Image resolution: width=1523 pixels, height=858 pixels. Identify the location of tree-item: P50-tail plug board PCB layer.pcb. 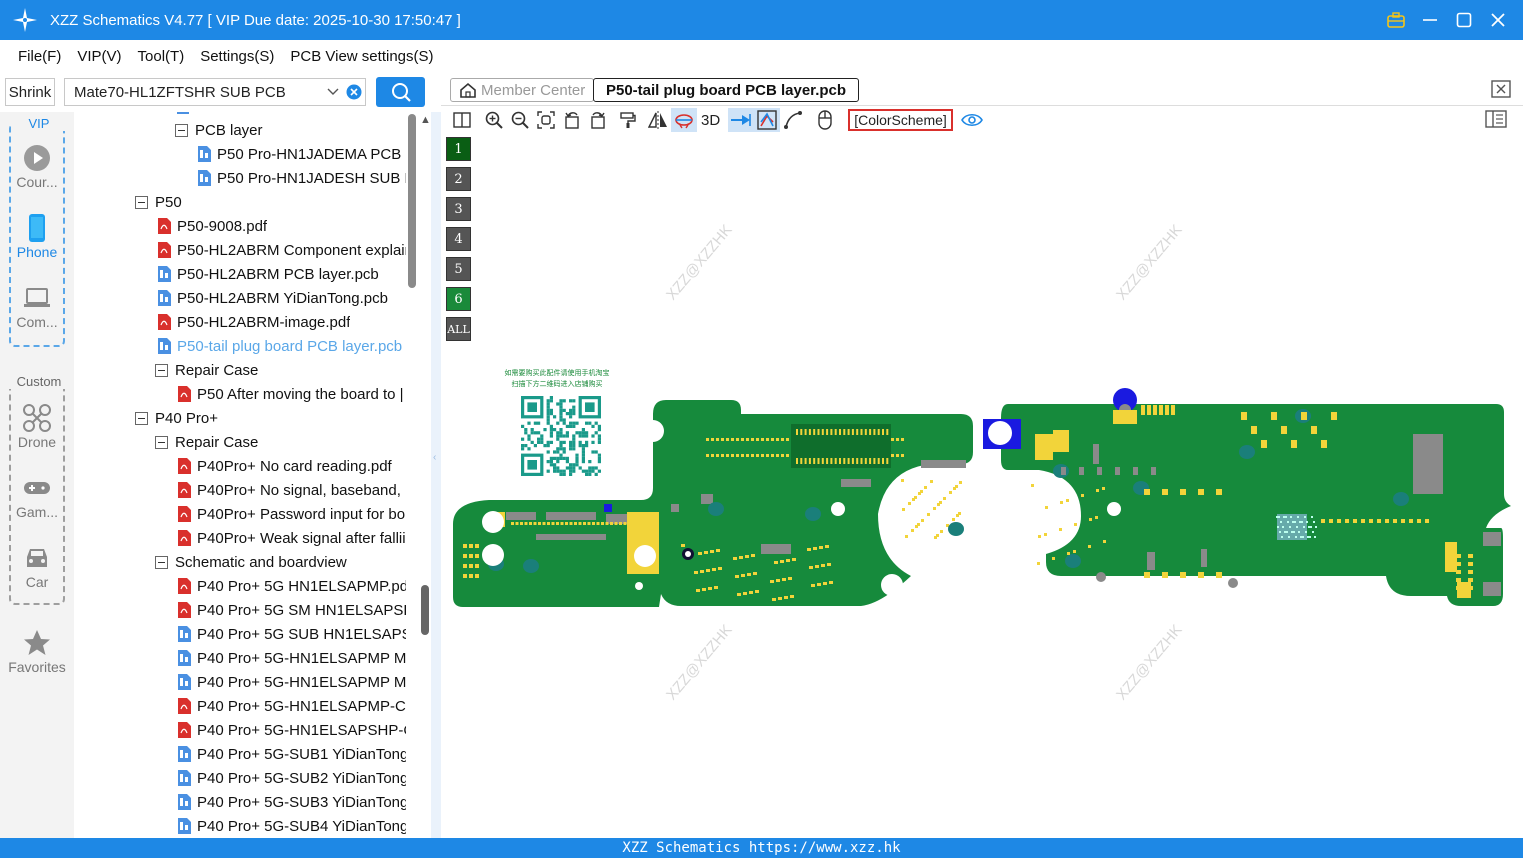
(281, 346).